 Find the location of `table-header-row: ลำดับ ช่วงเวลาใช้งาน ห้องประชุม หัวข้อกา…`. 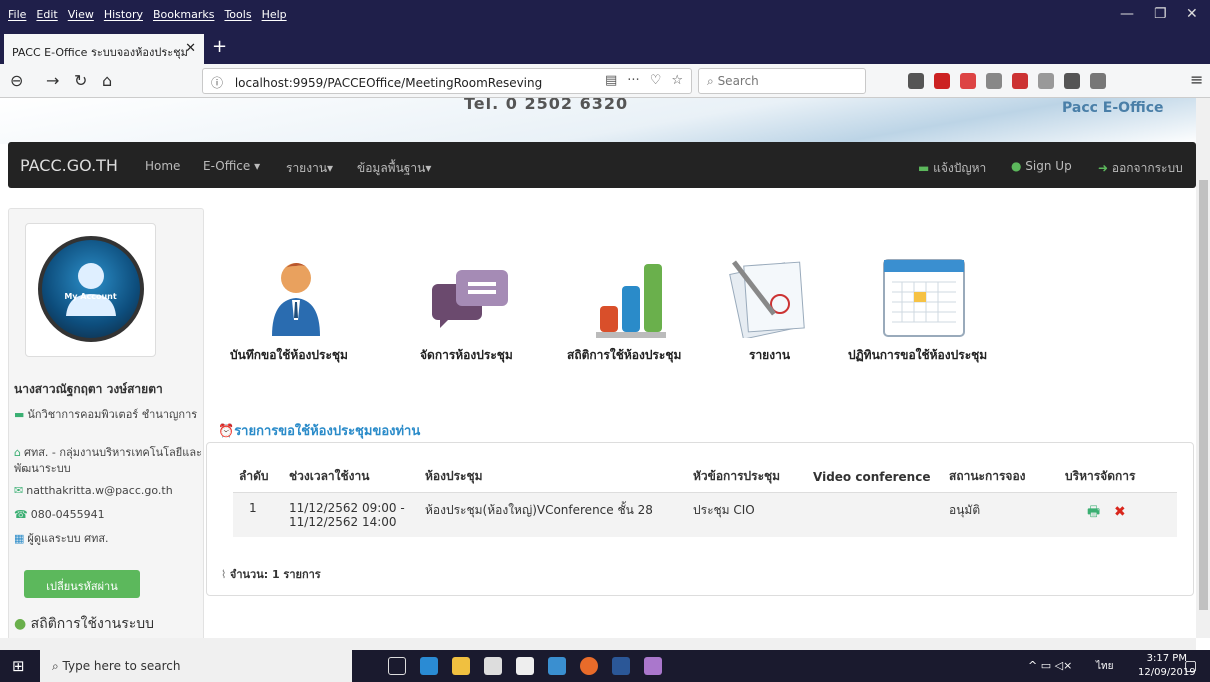

table-header-row: ลำดับ ช่วงเวลาใช้งาน ห้องประชุม หัวข้อกา… is located at coordinates (705, 477).